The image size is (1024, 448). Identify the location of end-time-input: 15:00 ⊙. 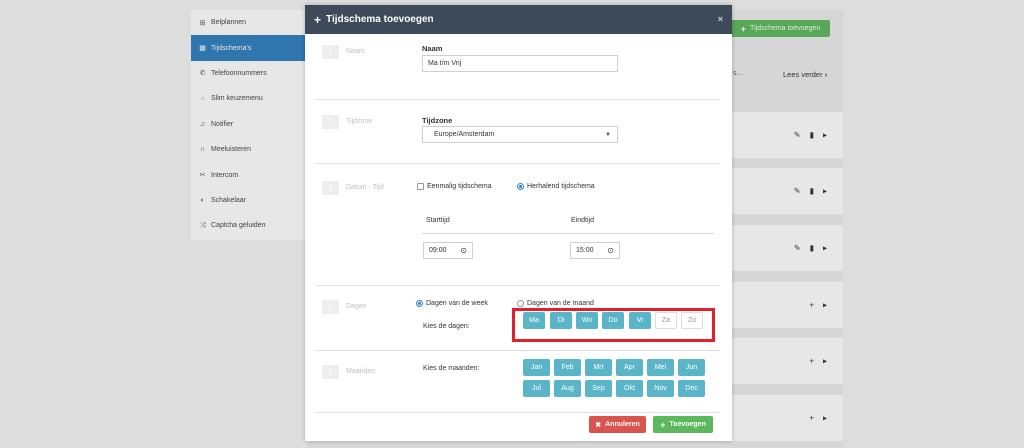
(595, 250).